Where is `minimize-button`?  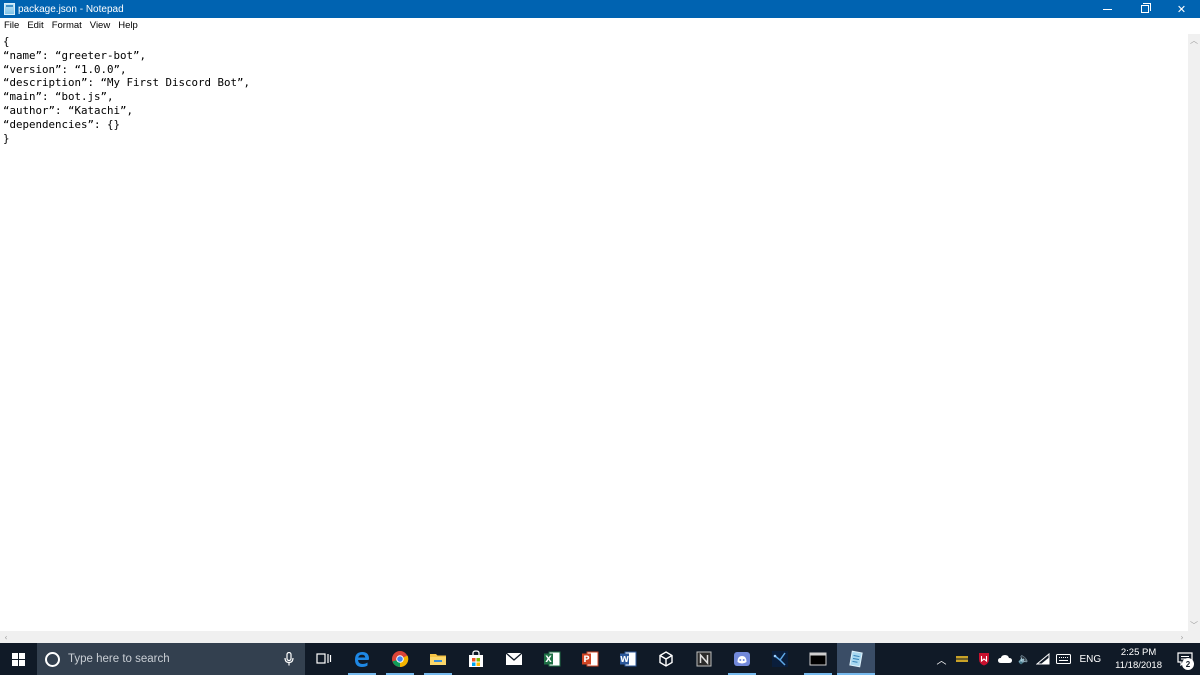 minimize-button is located at coordinates (1107, 9).